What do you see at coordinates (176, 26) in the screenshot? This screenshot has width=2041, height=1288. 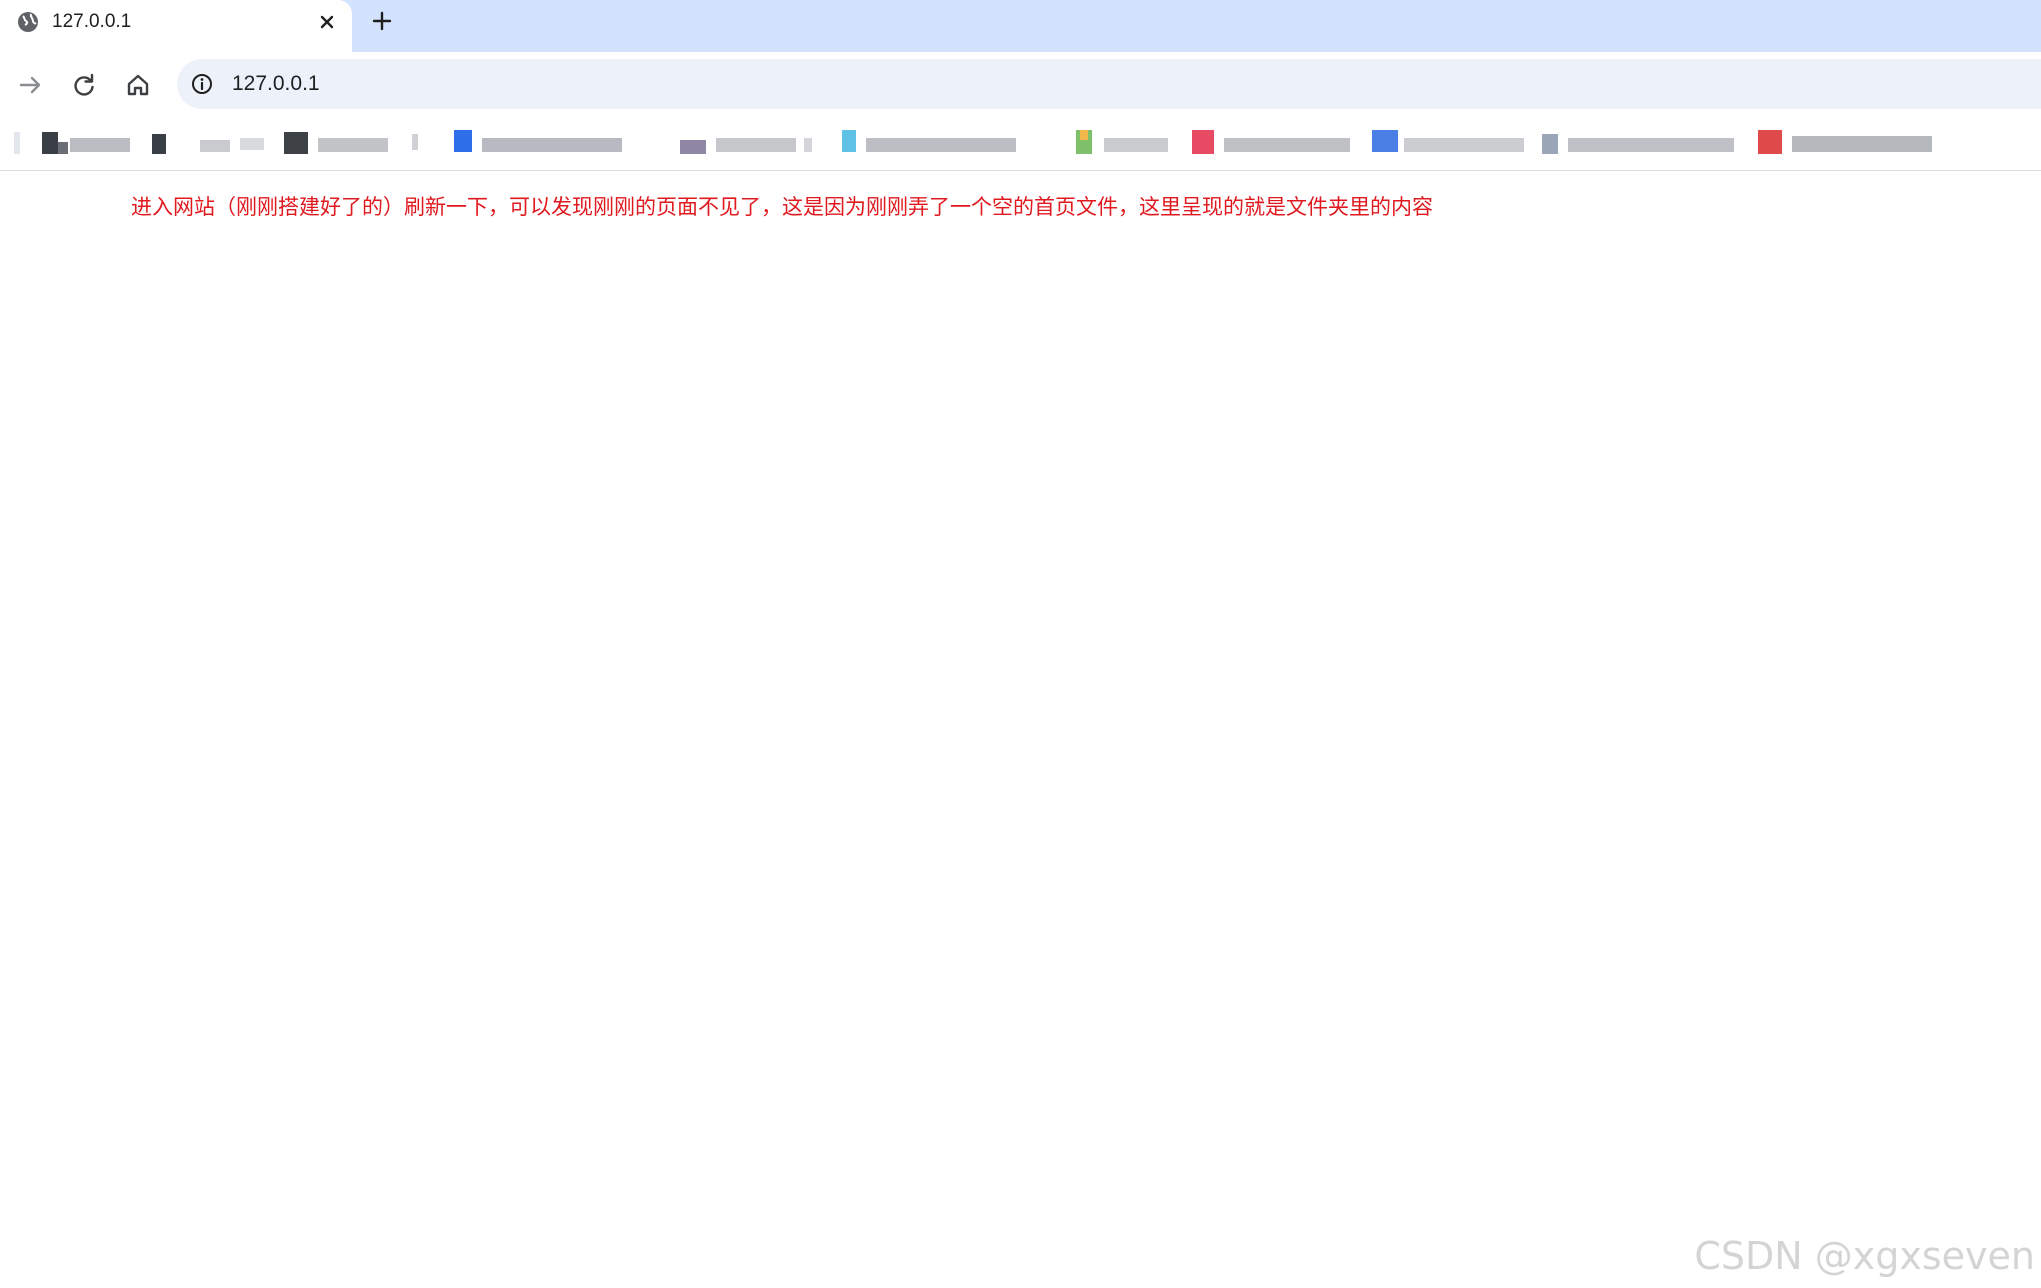 I see `tab-active: 127.0.0.1` at bounding box center [176, 26].